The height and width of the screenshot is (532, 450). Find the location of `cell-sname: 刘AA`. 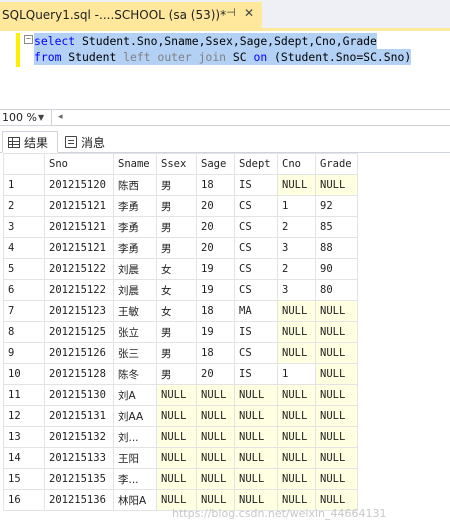

cell-sname: 刘AA is located at coordinates (135, 416).